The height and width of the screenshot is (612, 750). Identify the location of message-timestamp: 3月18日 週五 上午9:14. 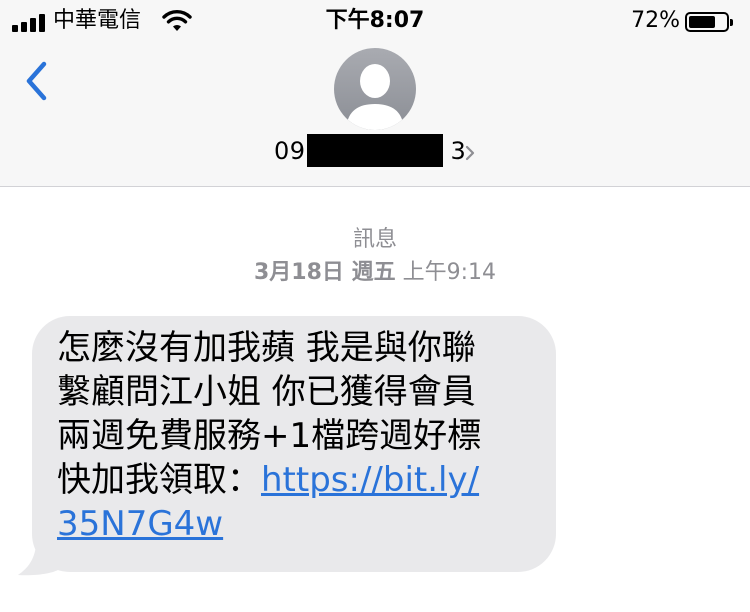
(375, 273).